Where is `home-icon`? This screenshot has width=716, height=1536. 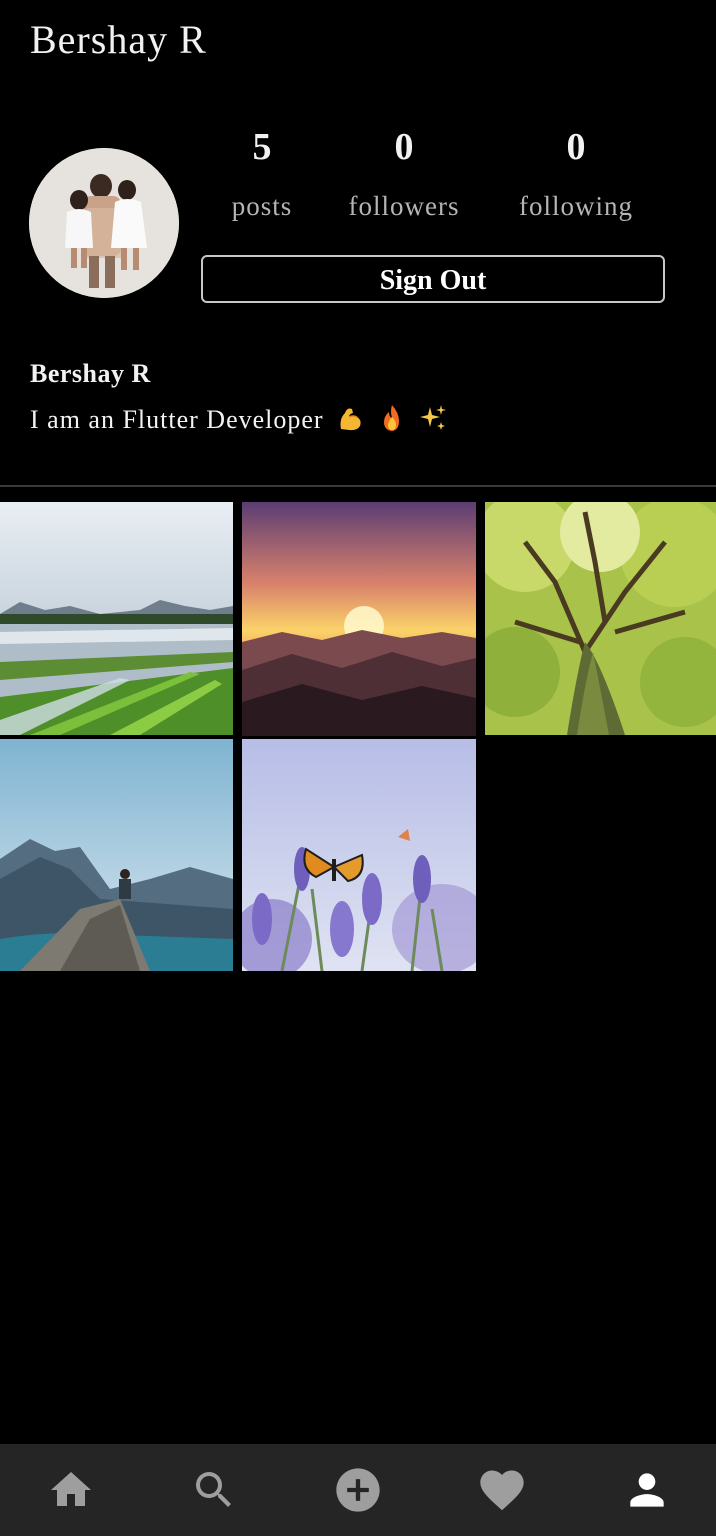
home-icon is located at coordinates (71, 1489).